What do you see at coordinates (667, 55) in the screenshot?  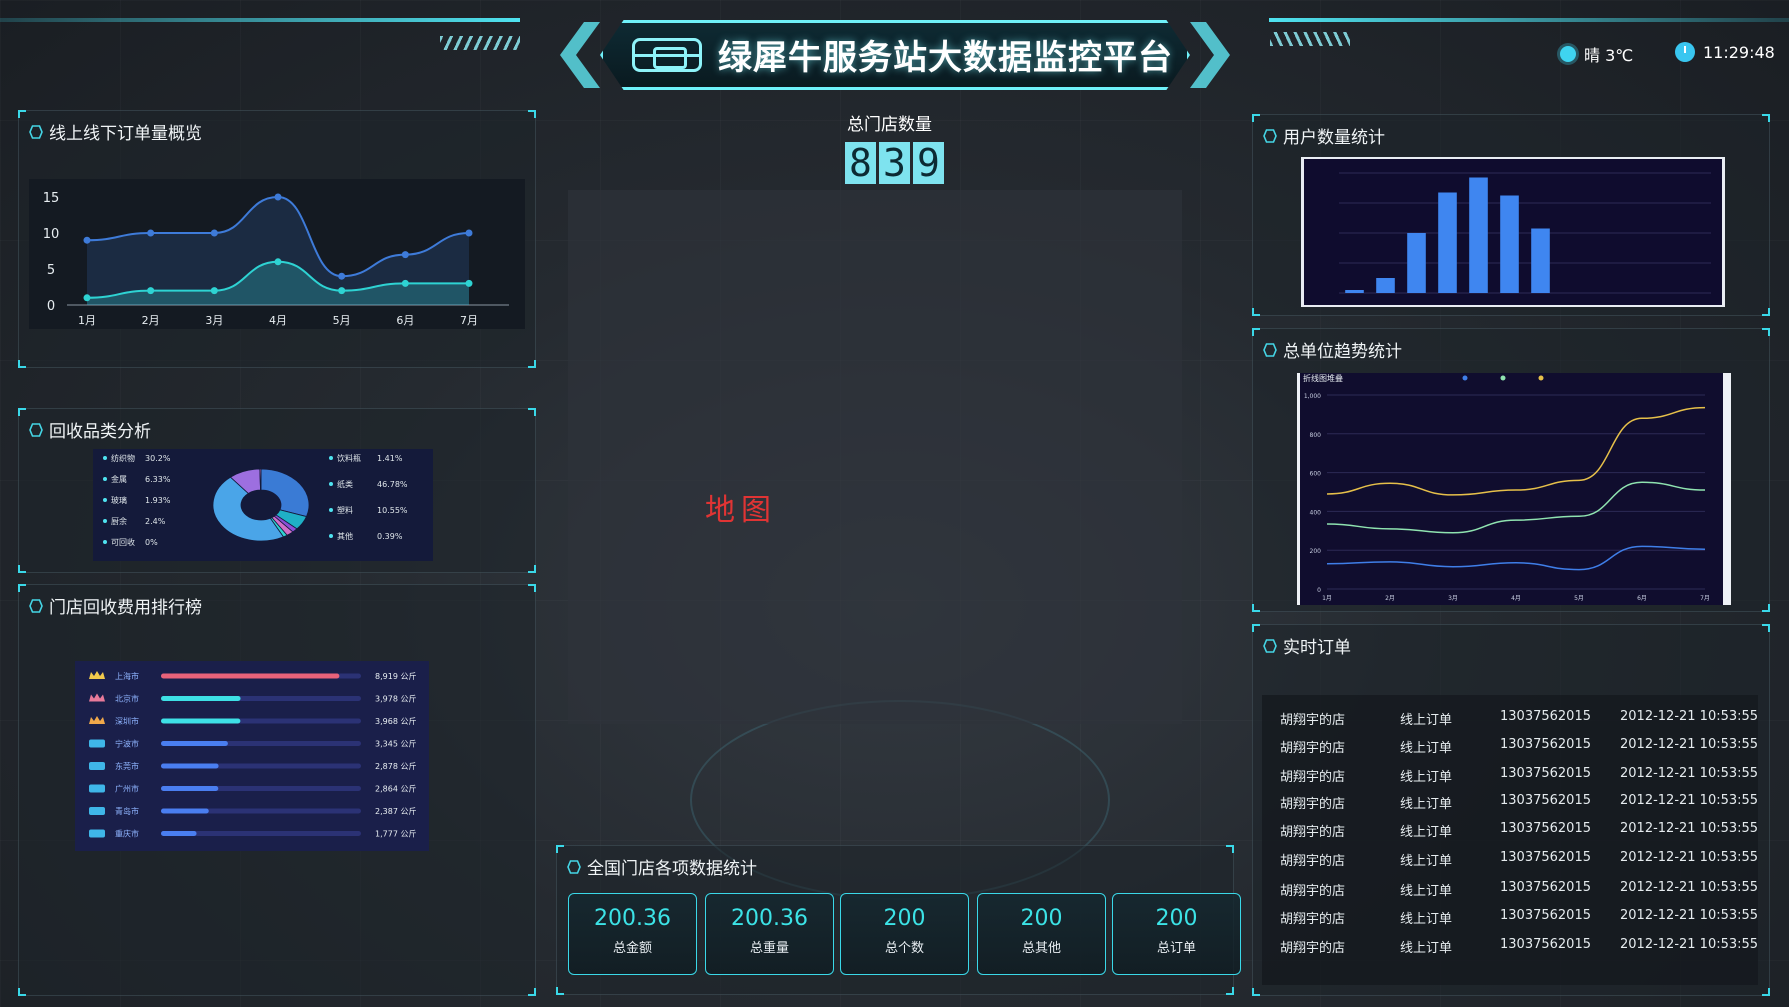 I see `logo-icon` at bounding box center [667, 55].